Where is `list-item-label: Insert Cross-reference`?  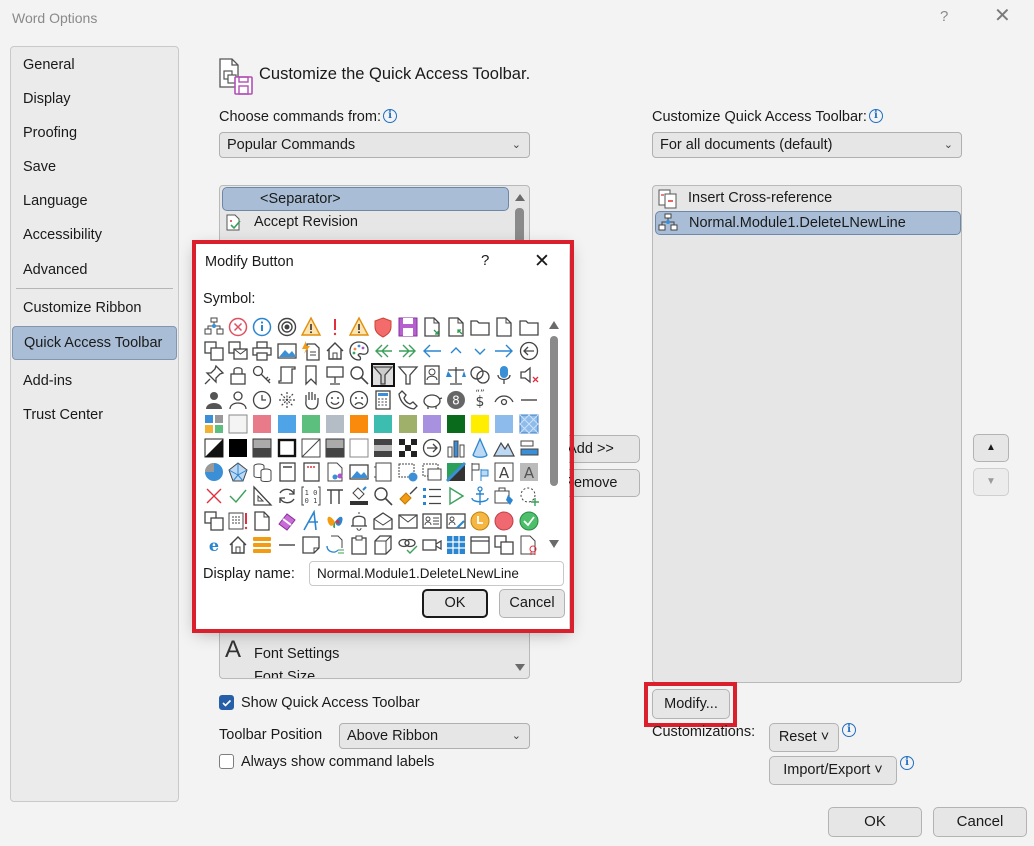 list-item-label: Insert Cross-reference is located at coordinates (760, 198).